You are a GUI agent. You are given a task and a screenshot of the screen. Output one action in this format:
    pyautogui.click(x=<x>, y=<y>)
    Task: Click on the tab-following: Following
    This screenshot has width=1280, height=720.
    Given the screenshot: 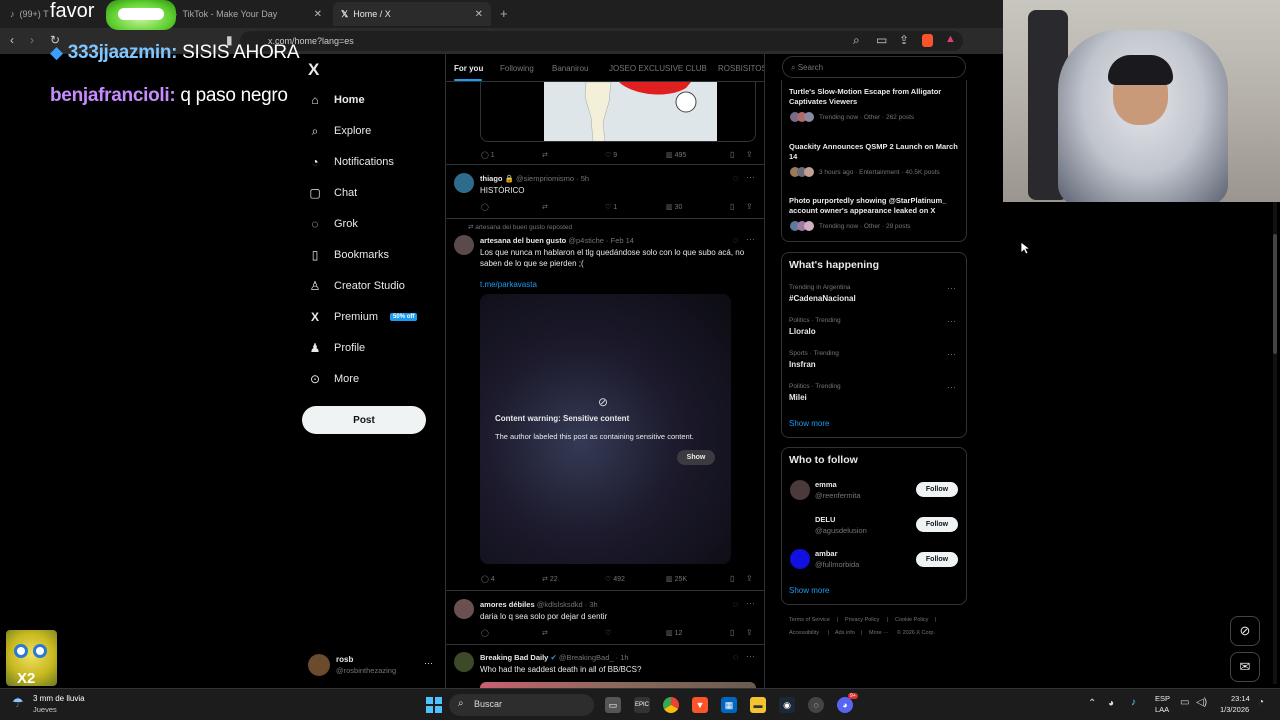 What is the action you would take?
    pyautogui.click(x=517, y=68)
    